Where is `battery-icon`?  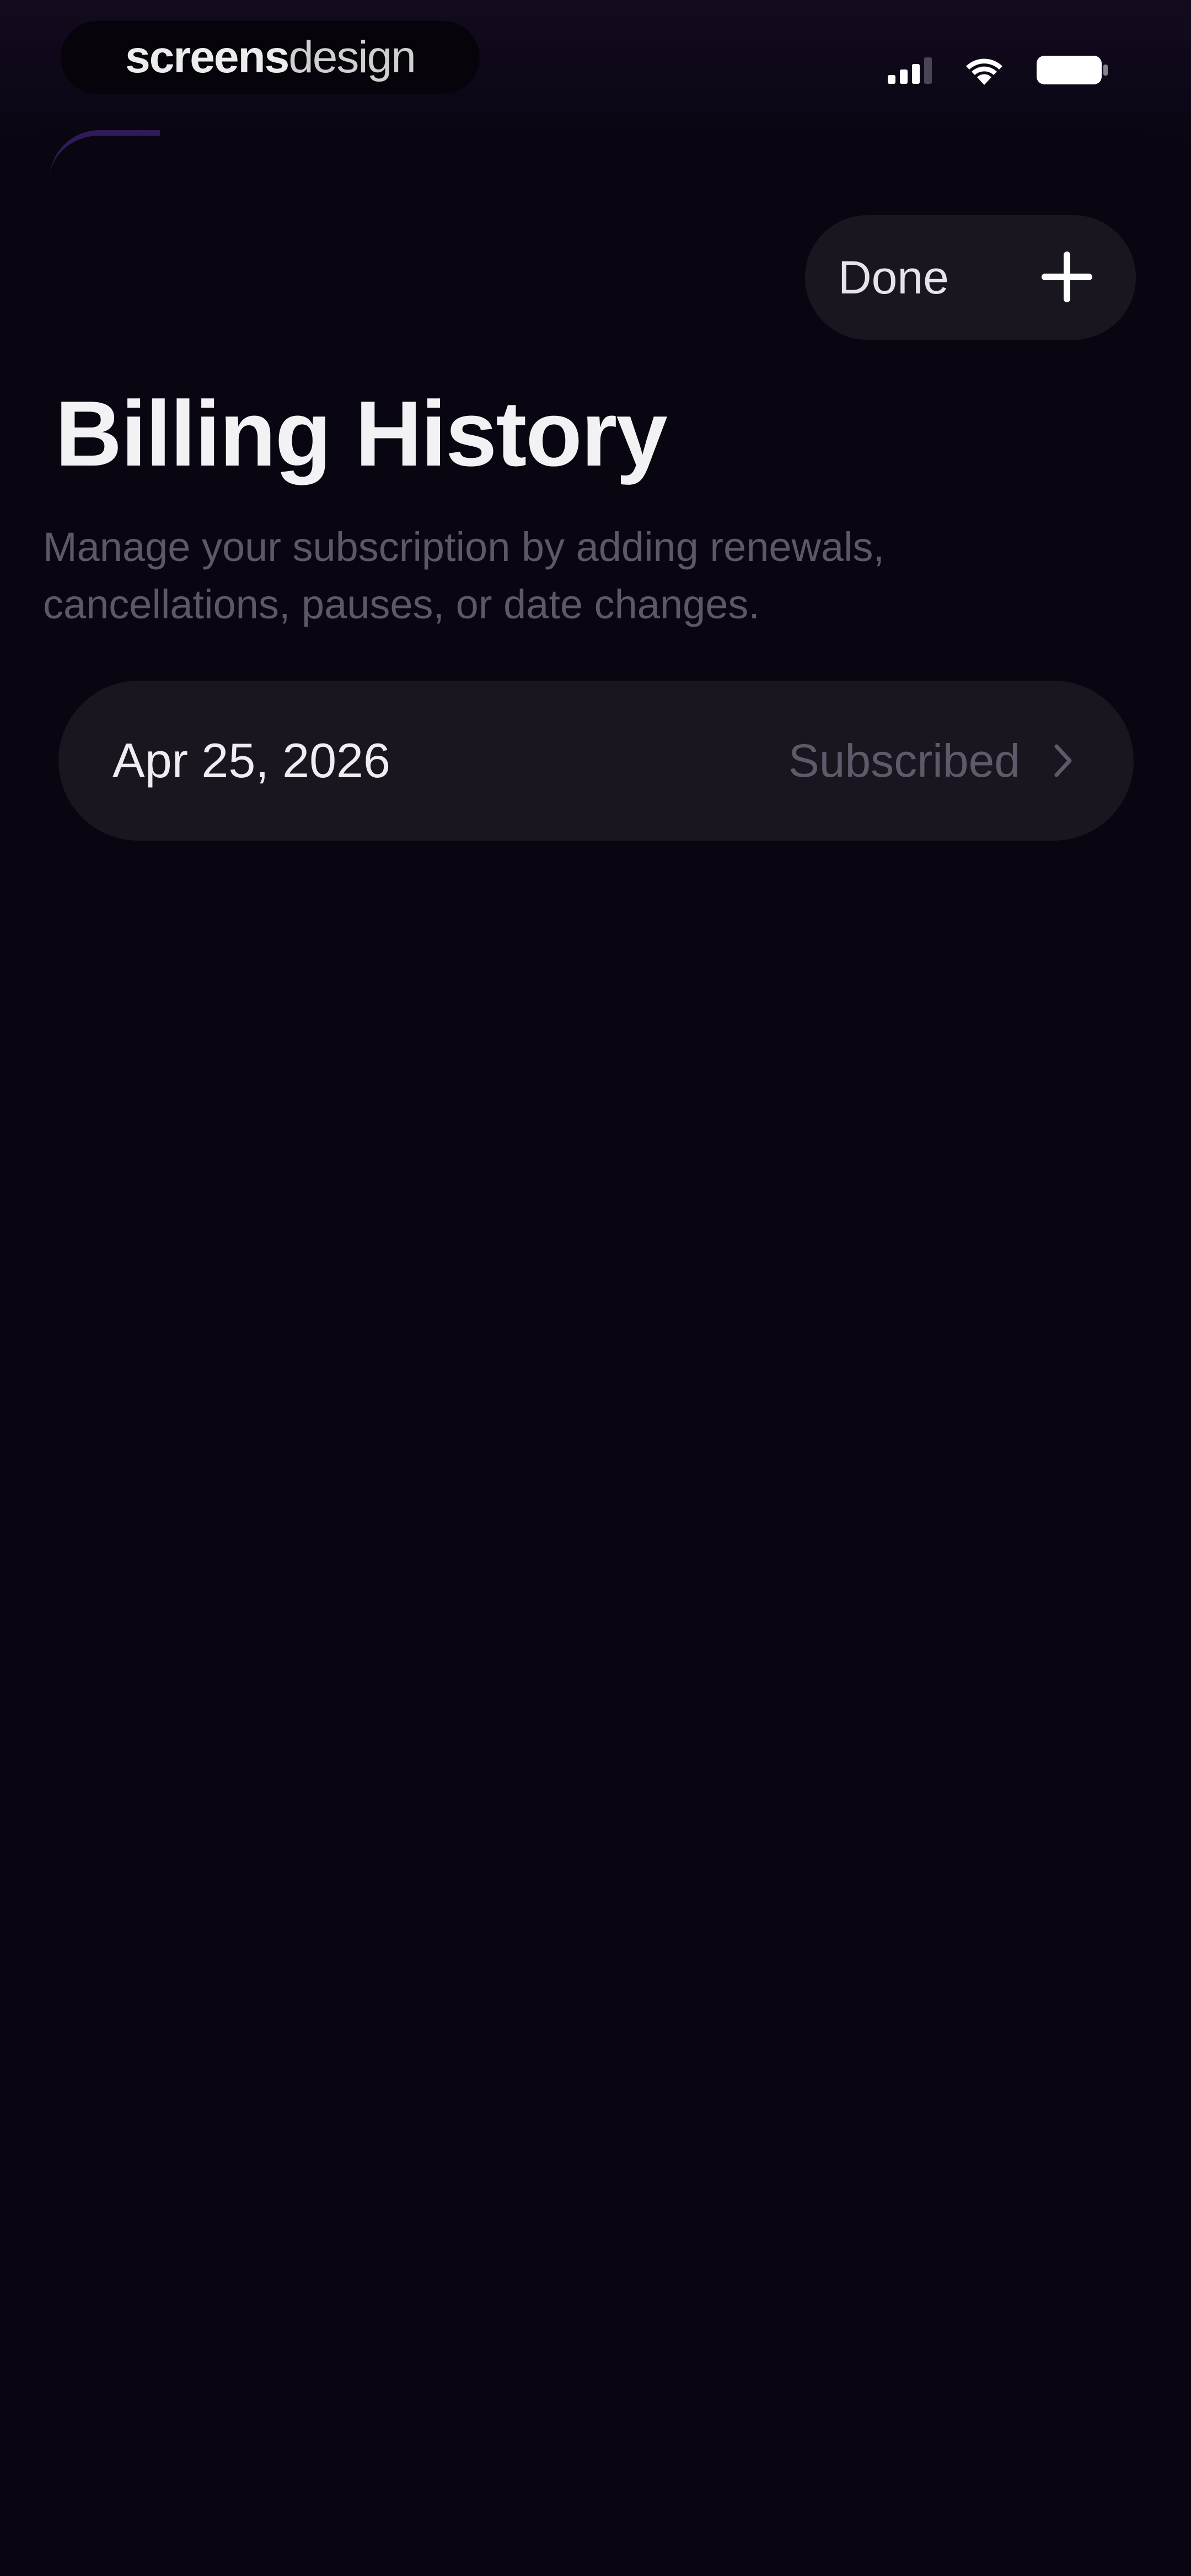
battery-icon is located at coordinates (1072, 70).